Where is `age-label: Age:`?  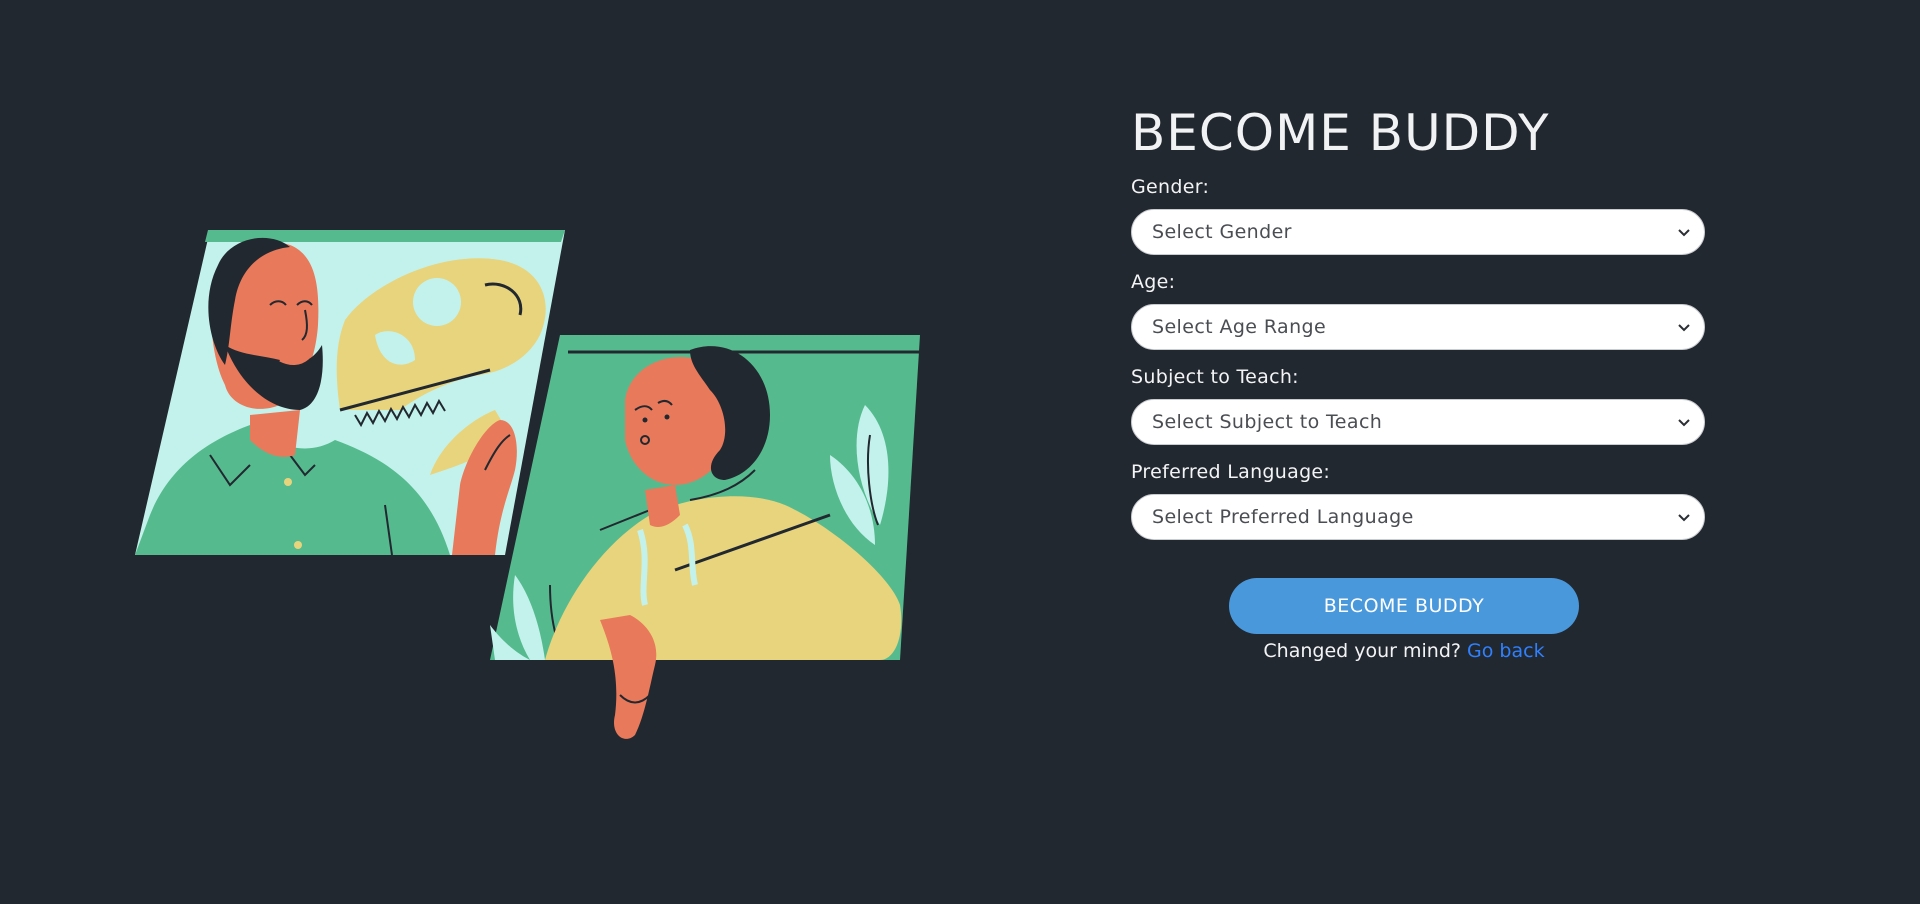 age-label: Age: is located at coordinates (1153, 282).